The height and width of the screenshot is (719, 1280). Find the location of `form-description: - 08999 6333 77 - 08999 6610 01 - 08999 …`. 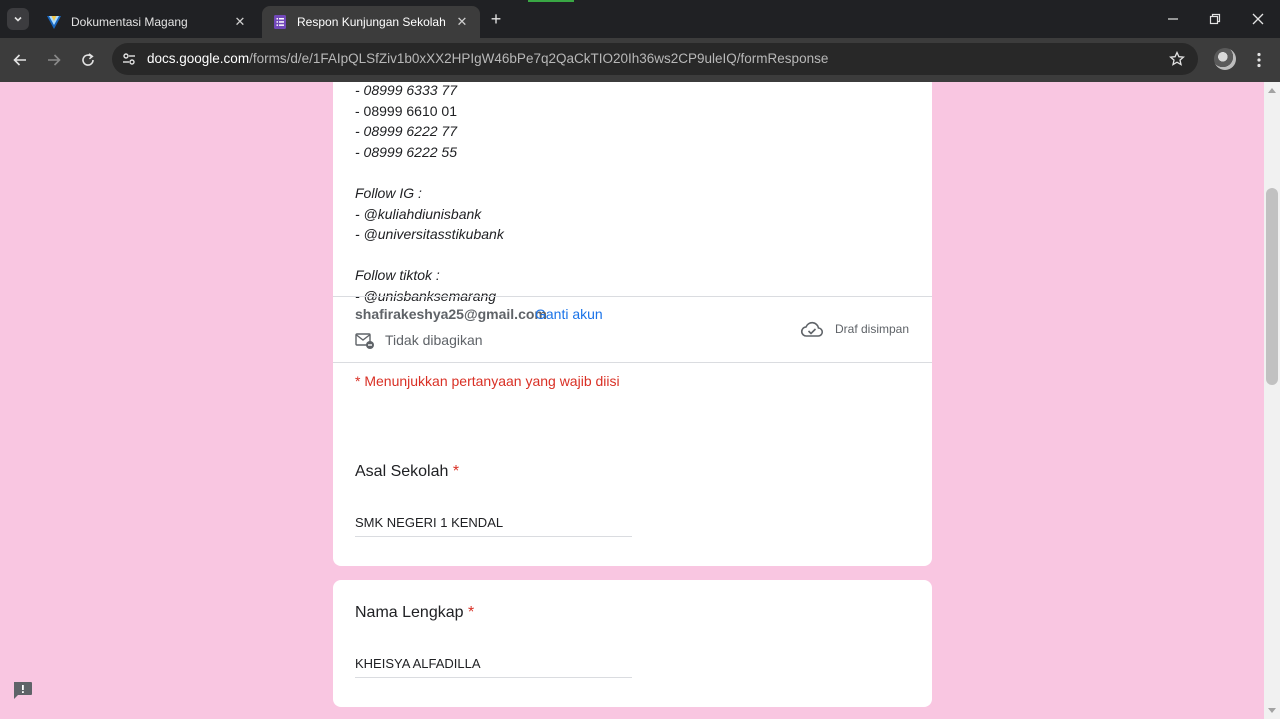

form-description: - 08999 6333 77 - 08999 6610 01 - 08999 … is located at coordinates (429, 194).